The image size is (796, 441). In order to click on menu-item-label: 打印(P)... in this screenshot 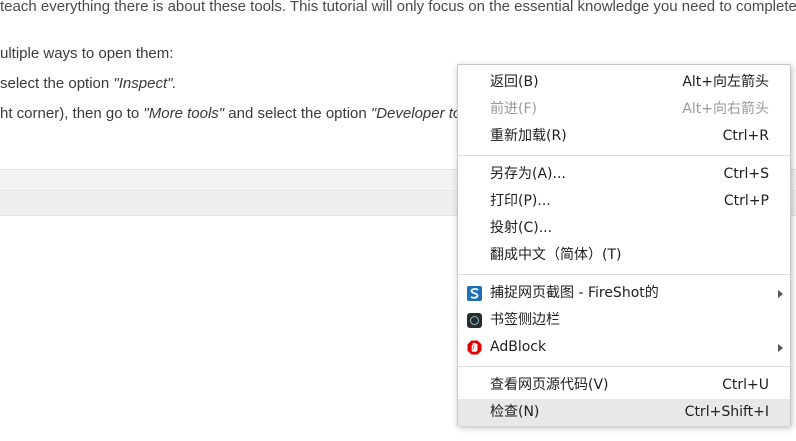, I will do `click(520, 201)`.